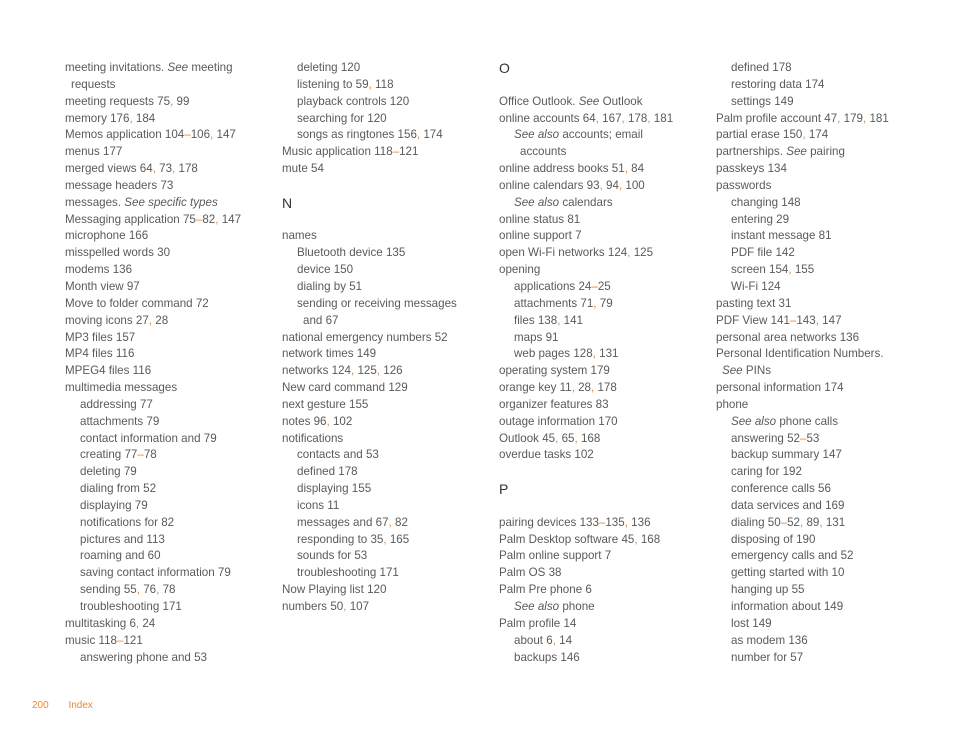 This screenshot has width=954, height=738. I want to click on page-reference: 113, so click(155, 539).